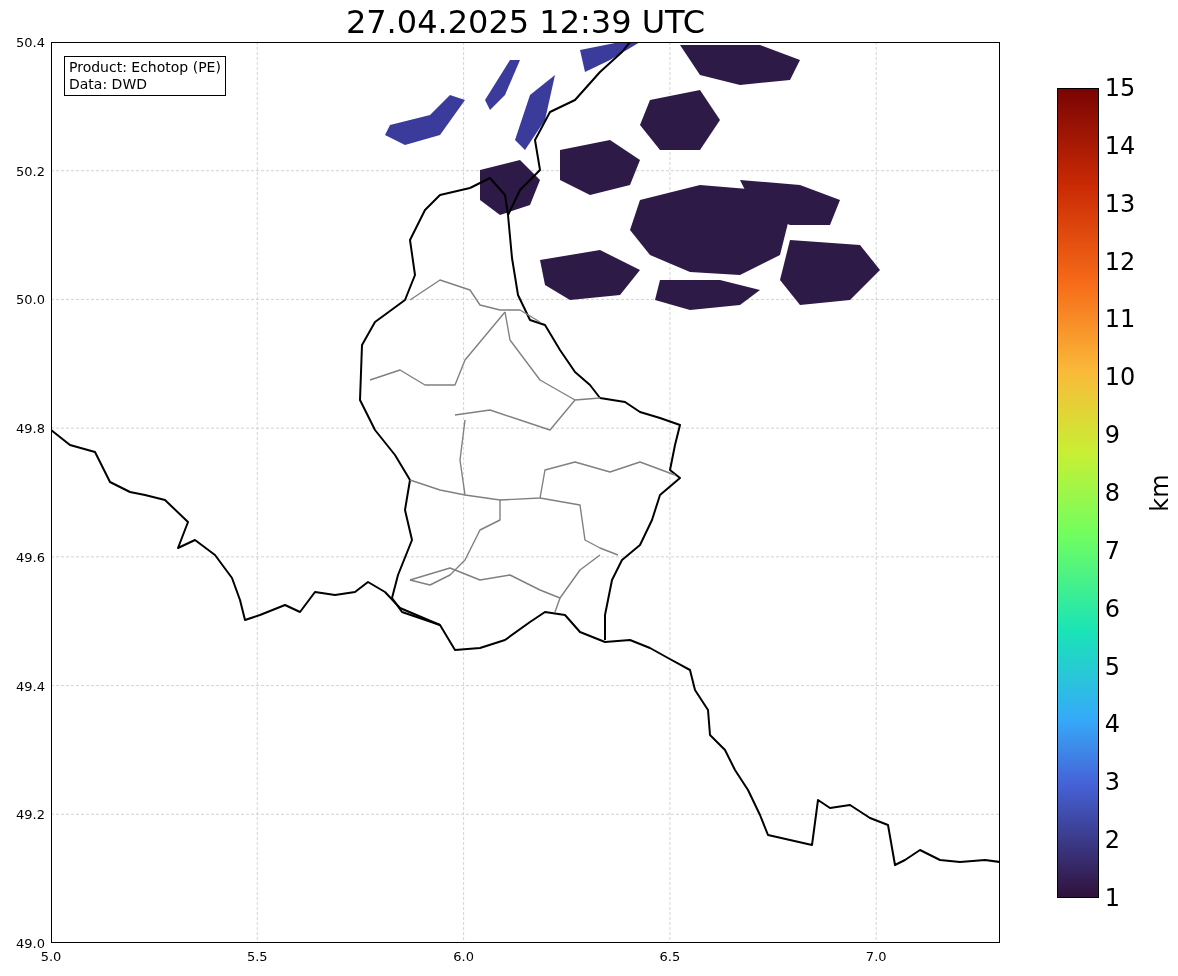  Describe the element at coordinates (1120, 319) in the screenshot. I see `colorbar-tick-label: 11` at that location.